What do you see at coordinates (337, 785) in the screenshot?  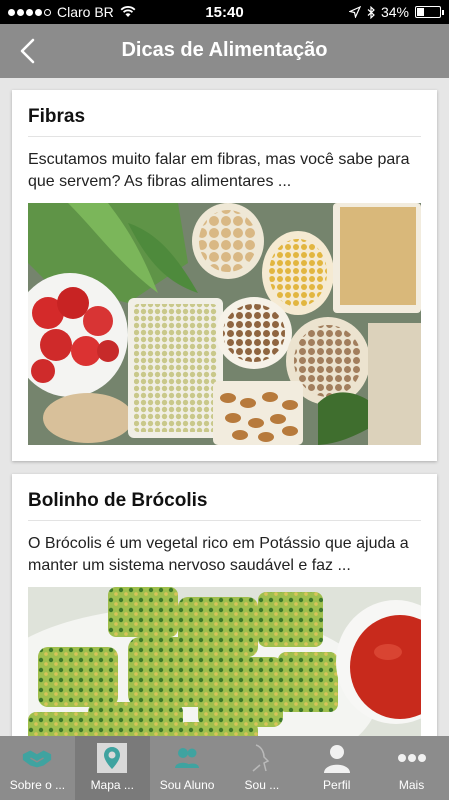 I see `tab-label: Perfil` at bounding box center [337, 785].